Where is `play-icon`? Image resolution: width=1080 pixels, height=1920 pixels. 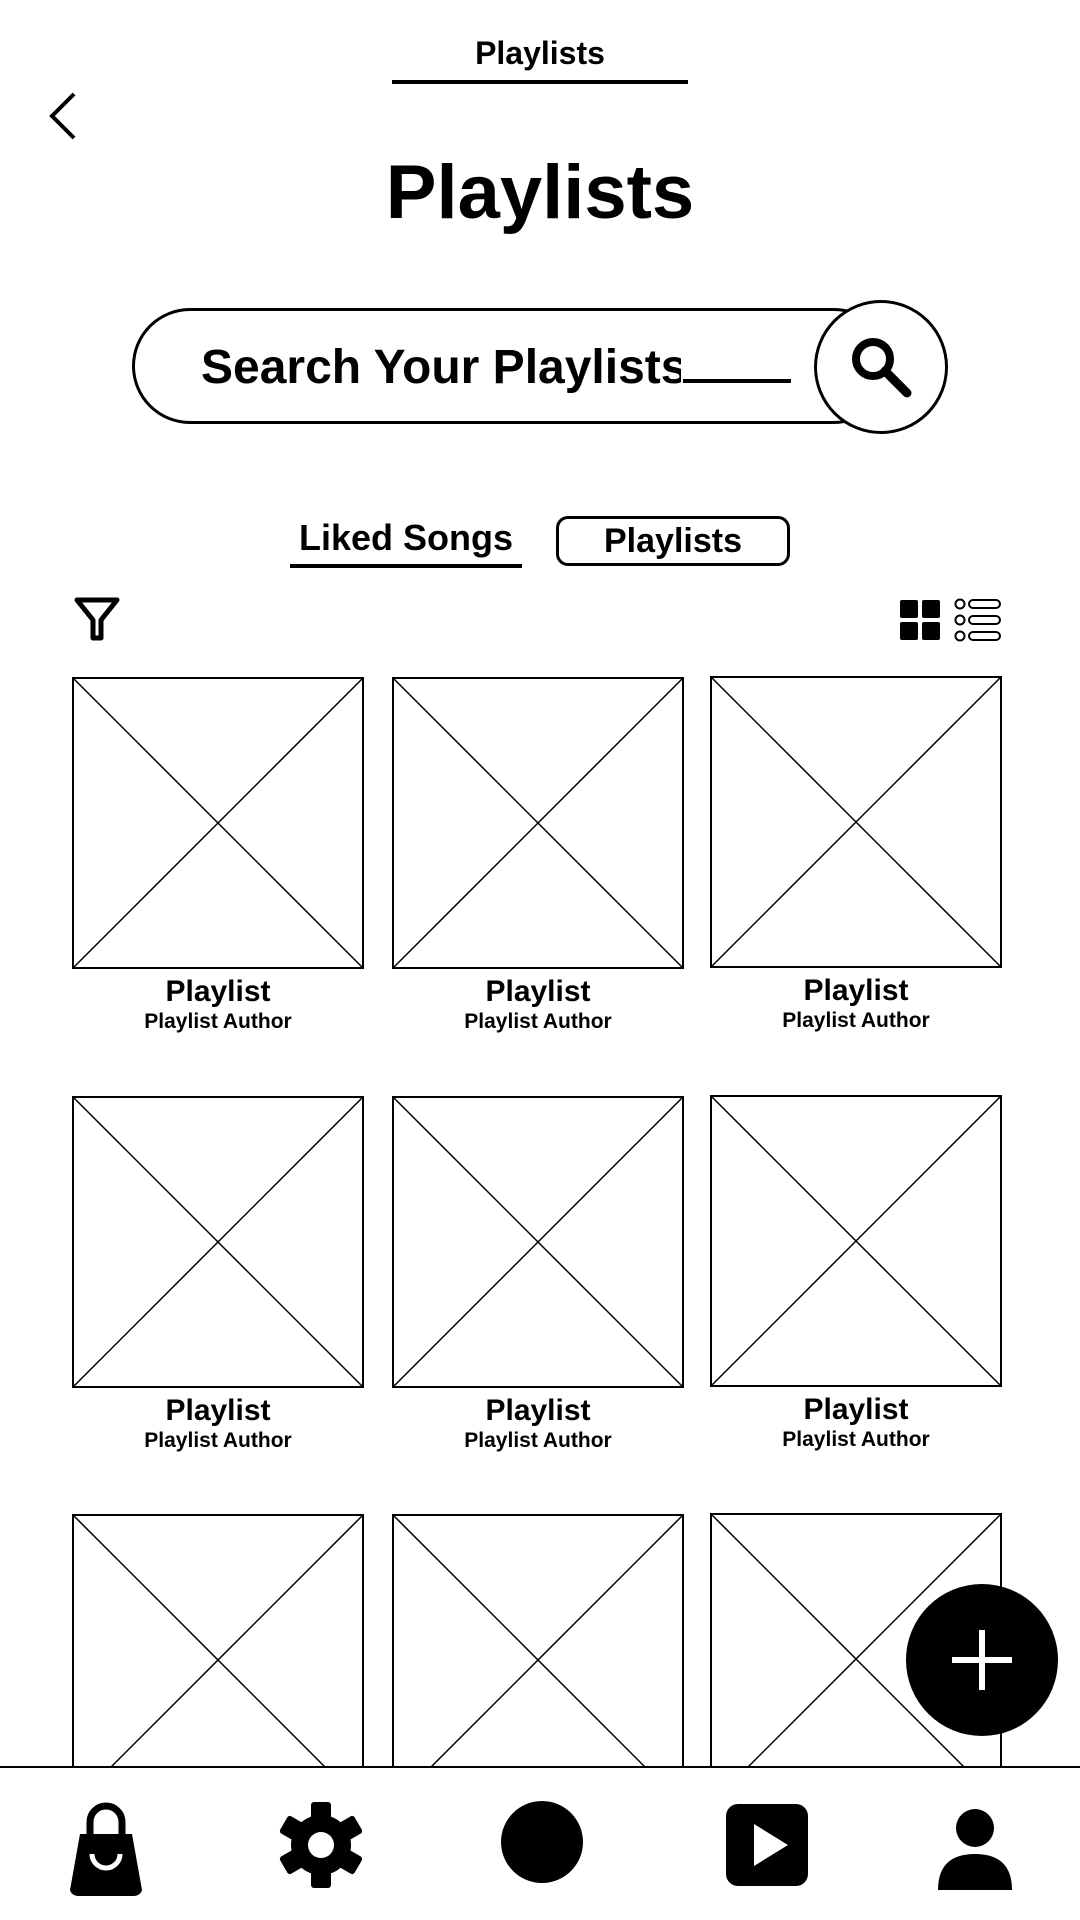
play-icon is located at coordinates (767, 1845).